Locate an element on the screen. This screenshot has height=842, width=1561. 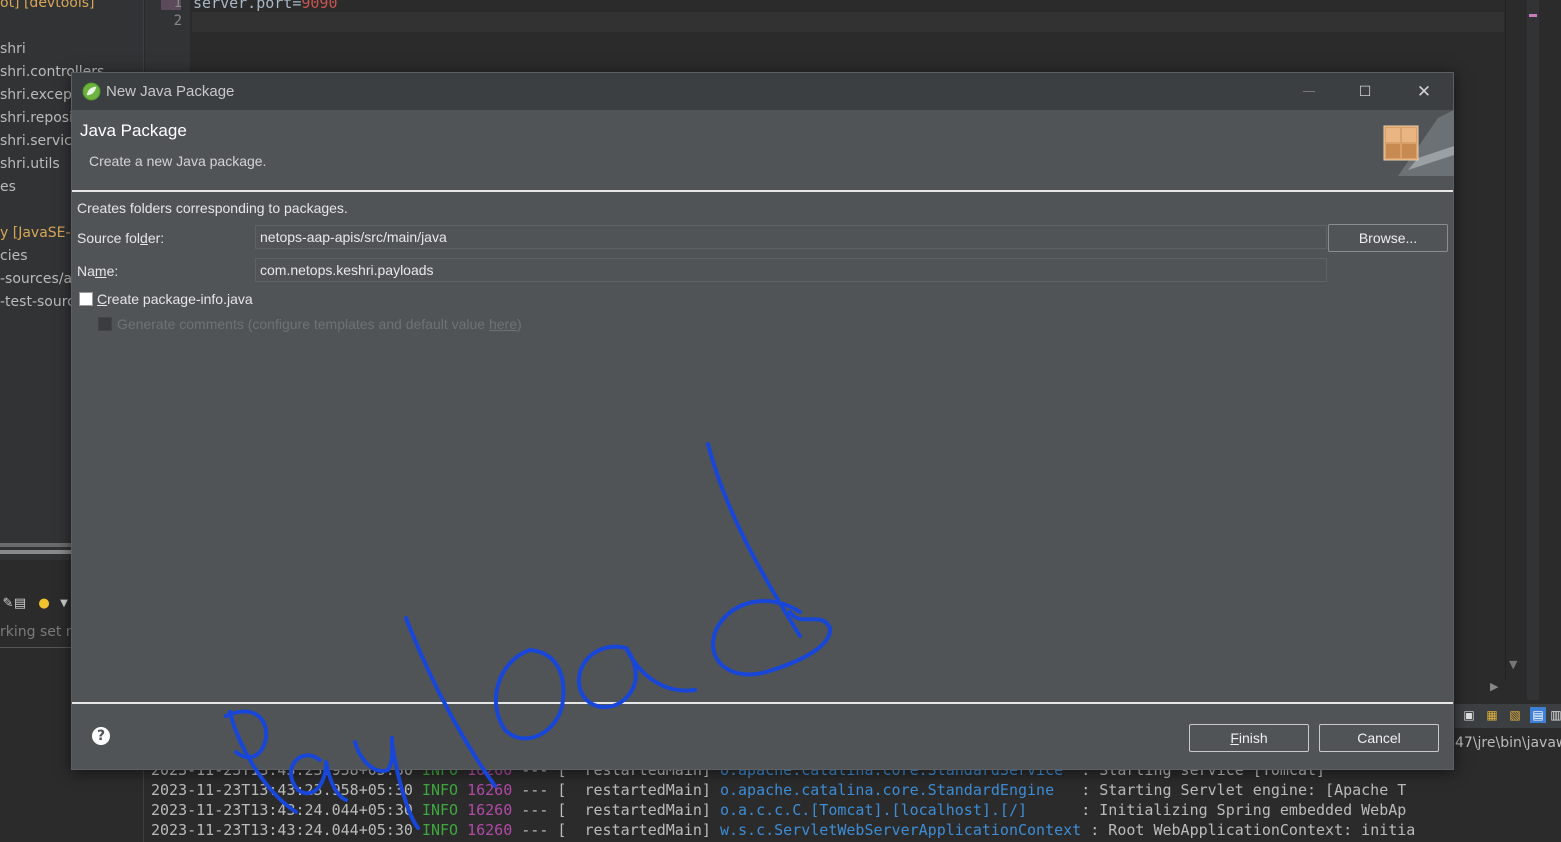
scroll-right-arrow-icon: ▶ is located at coordinates (1494, 686).